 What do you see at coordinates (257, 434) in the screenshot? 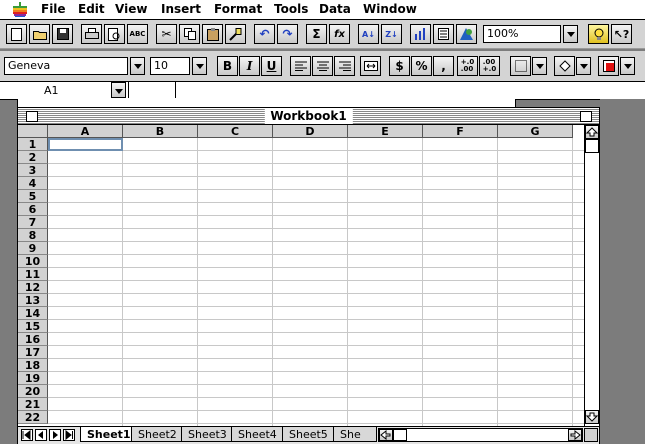
I see `sheet-tab-sheet4: Sheet4` at bounding box center [257, 434].